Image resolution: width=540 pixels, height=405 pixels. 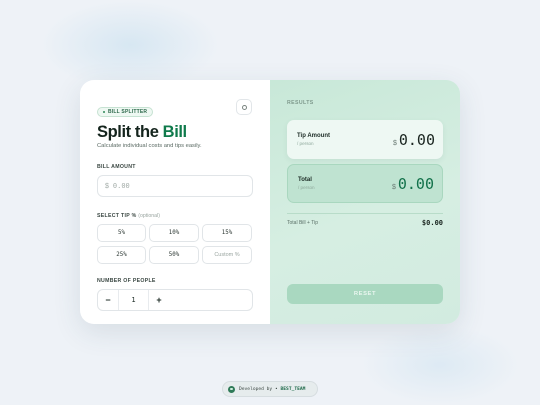 What do you see at coordinates (394, 143) in the screenshot?
I see `tip-amount-currency: $` at bounding box center [394, 143].